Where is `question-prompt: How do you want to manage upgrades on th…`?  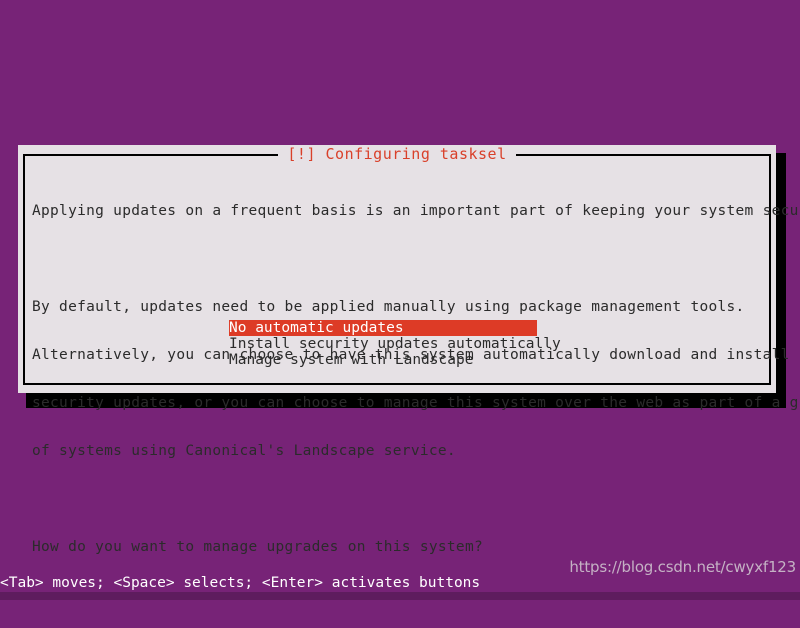 question-prompt: How do you want to manage upgrades on th… is located at coordinates (257, 547).